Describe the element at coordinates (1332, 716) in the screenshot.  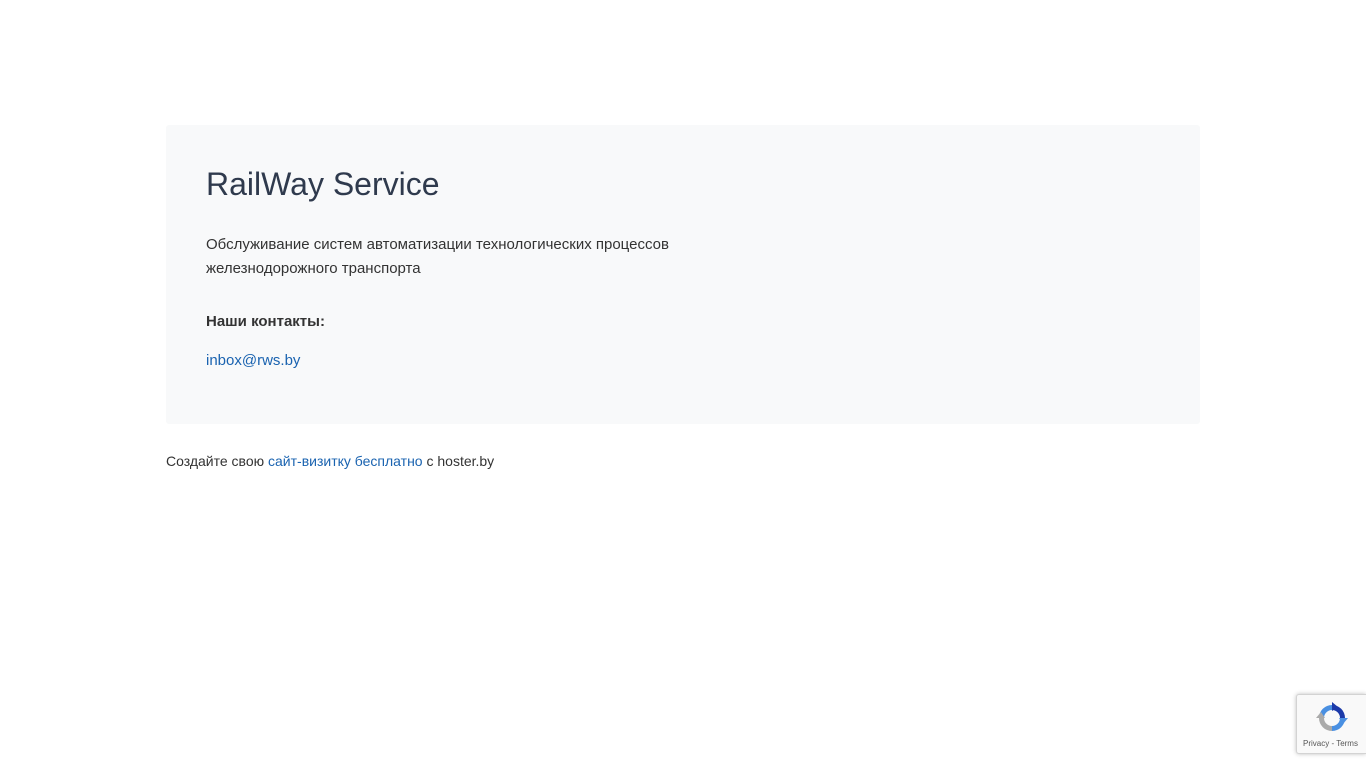
I see `recaptcha-icon` at that location.